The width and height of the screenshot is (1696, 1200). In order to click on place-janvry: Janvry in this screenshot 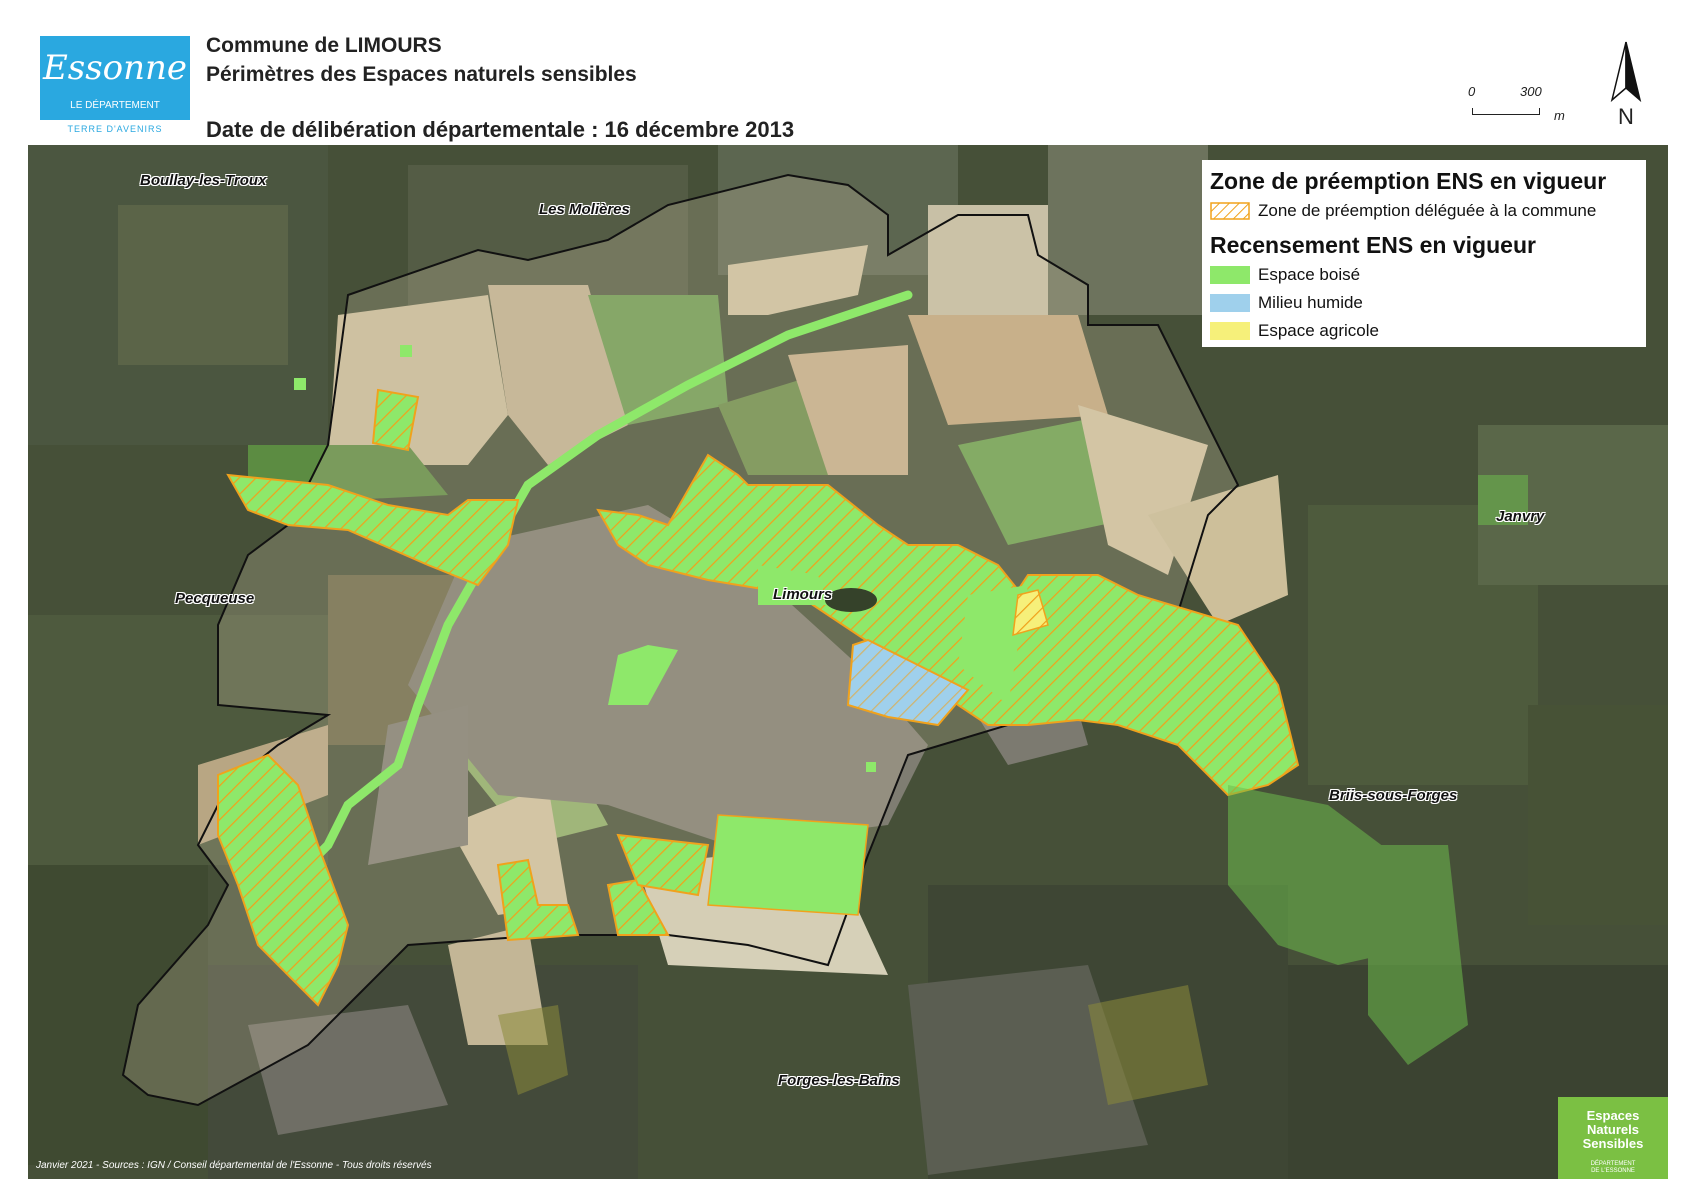, I will do `click(1520, 516)`.